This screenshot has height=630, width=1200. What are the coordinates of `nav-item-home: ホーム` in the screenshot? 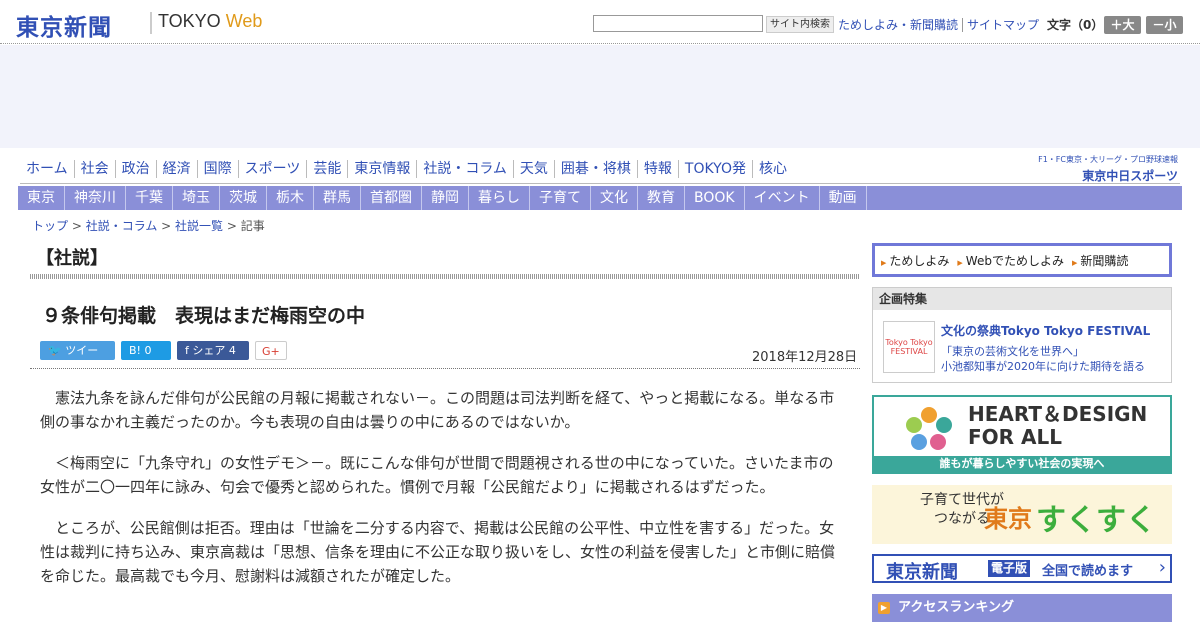 It's located at (47, 169).